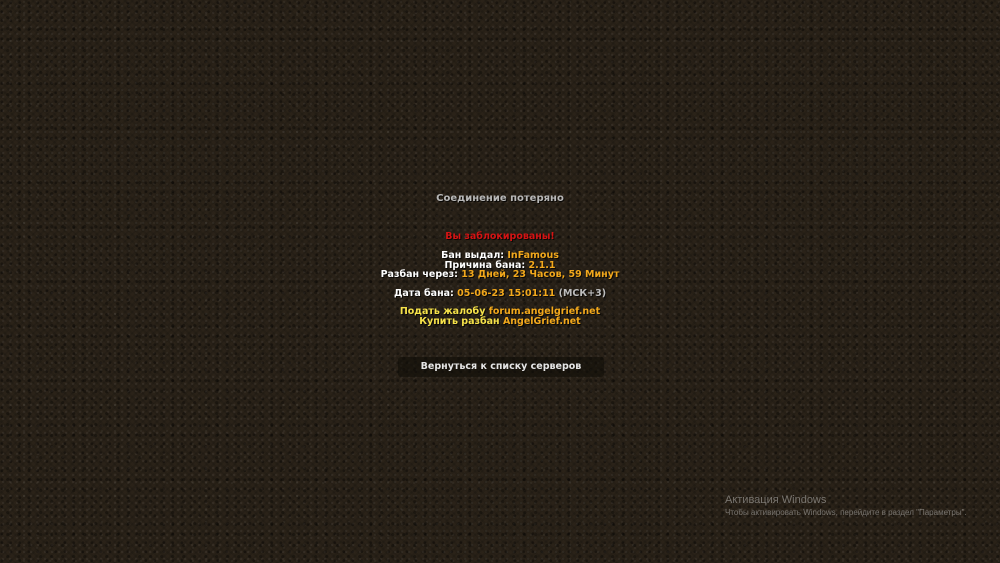 The image size is (1000, 563). I want to click on ban-date-label: Дата бана:, so click(423, 293).